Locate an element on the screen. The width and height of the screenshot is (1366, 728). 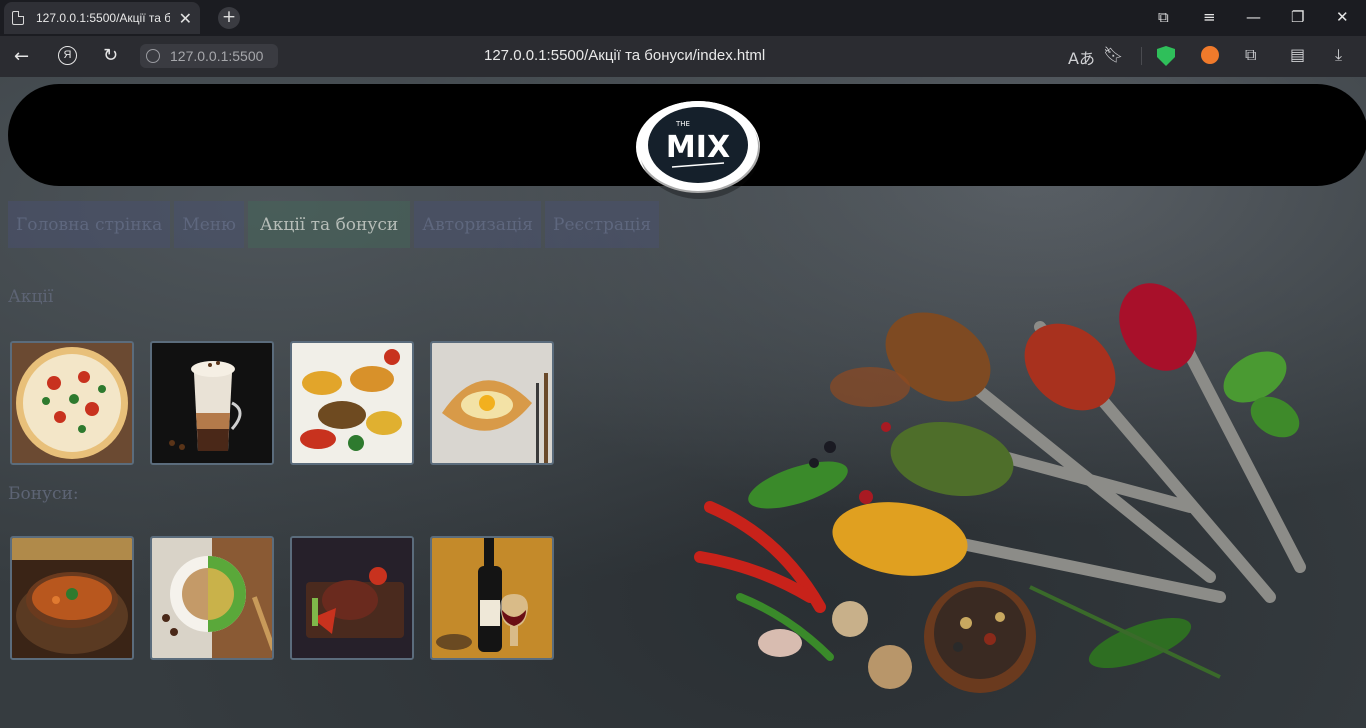
nav-menu: Меню is located at coordinates (209, 224).